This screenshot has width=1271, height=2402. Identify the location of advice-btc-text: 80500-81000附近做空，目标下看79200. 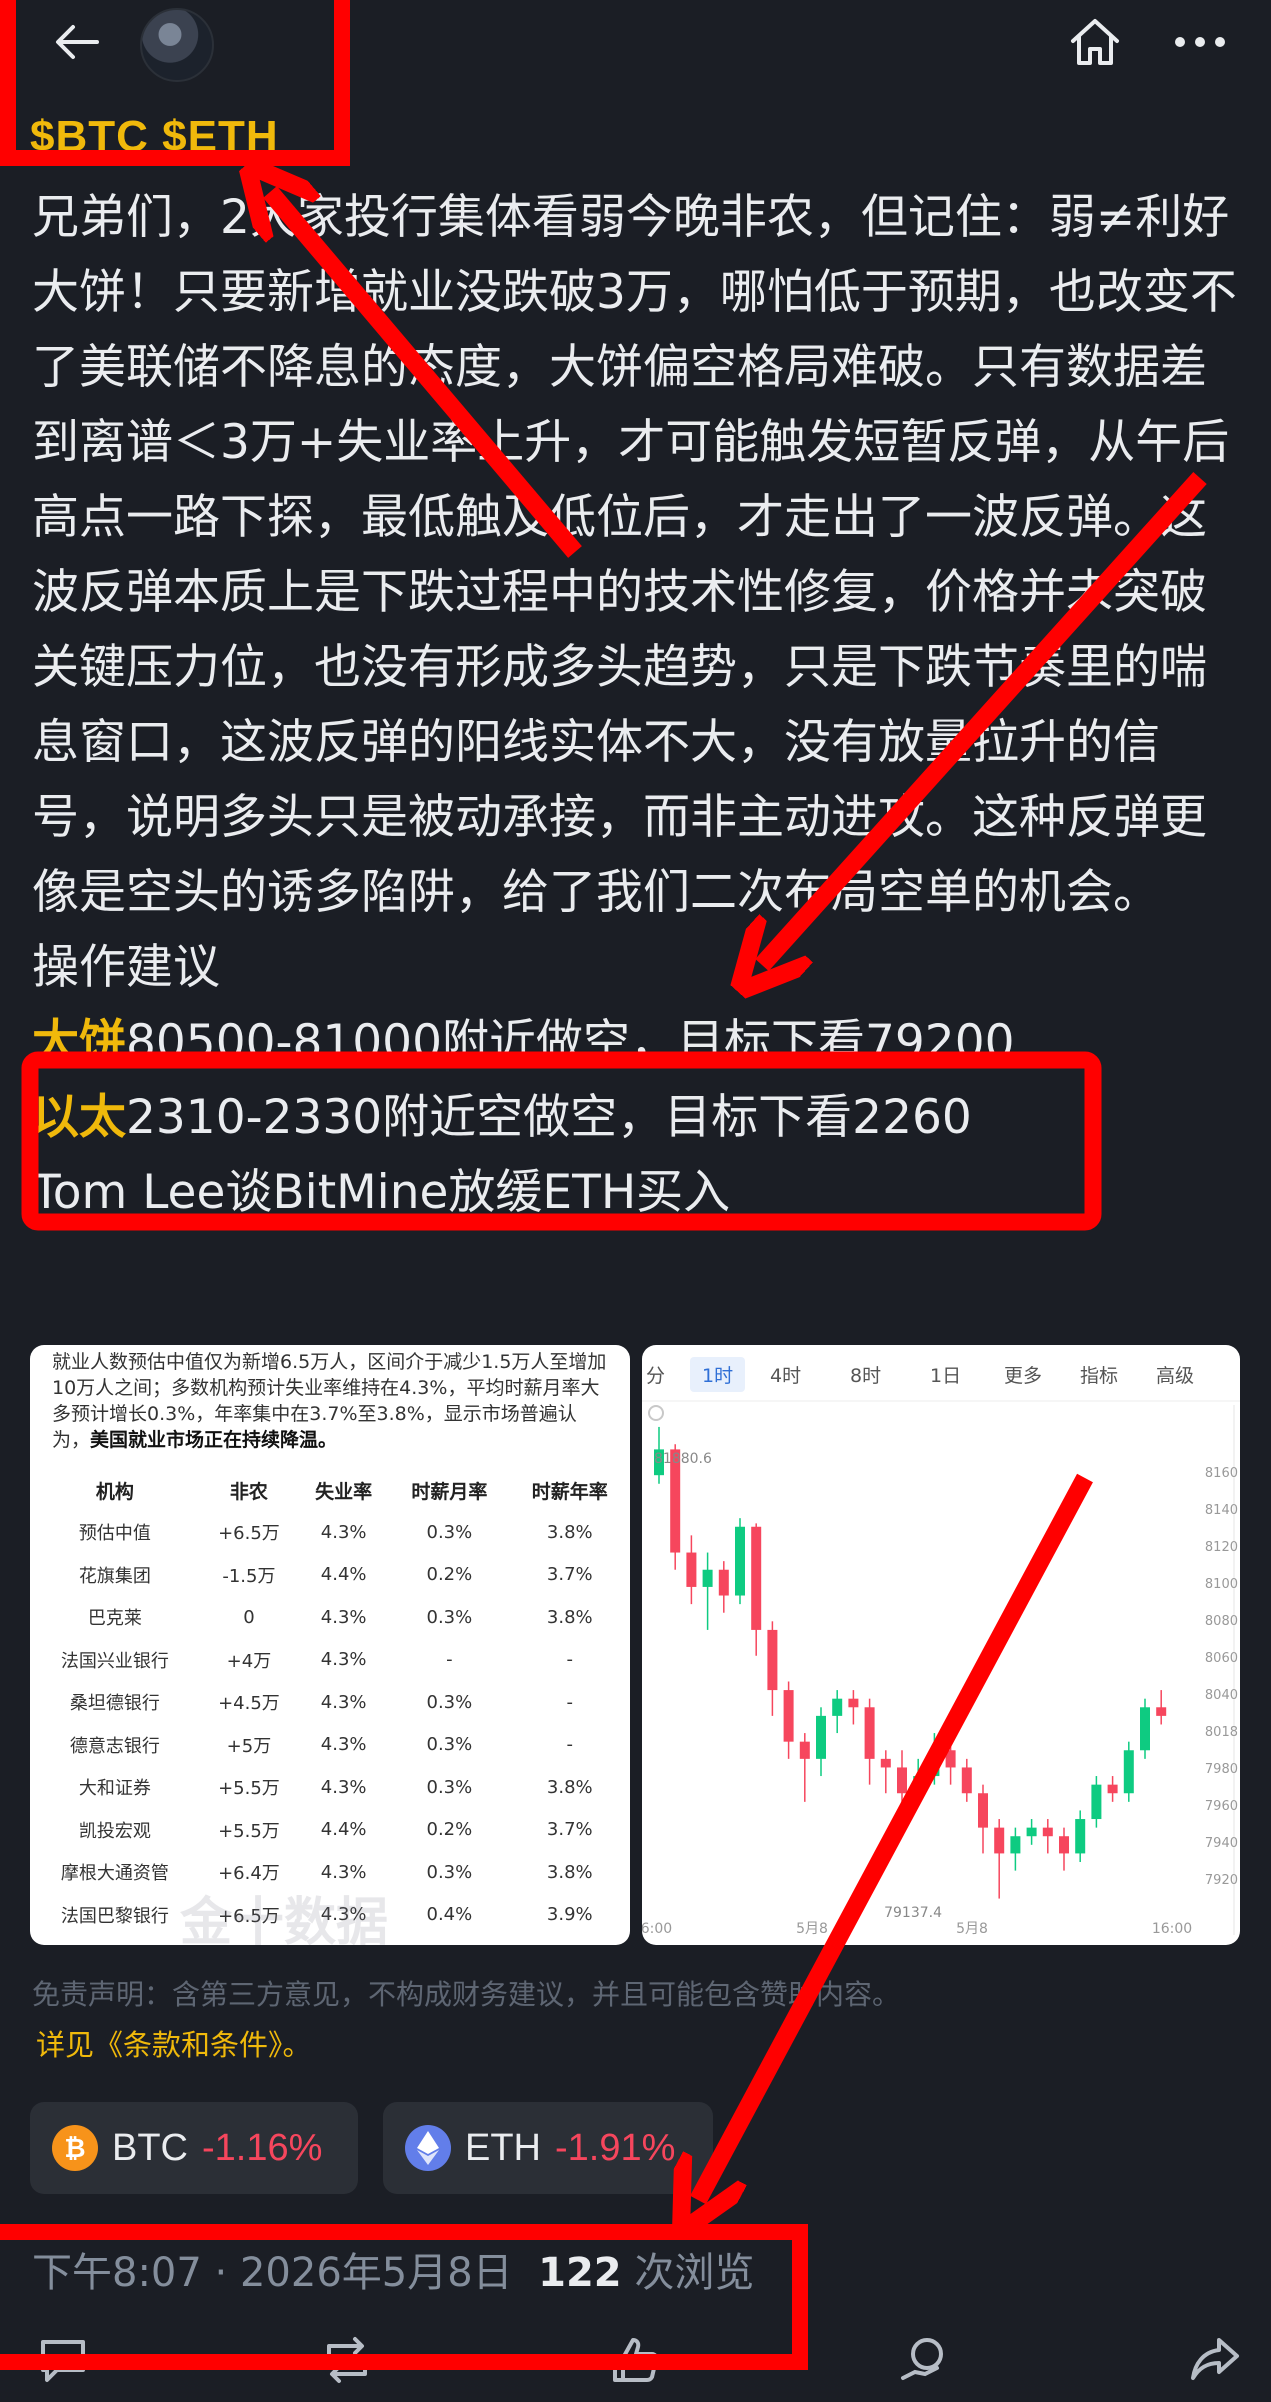
(570, 1042).